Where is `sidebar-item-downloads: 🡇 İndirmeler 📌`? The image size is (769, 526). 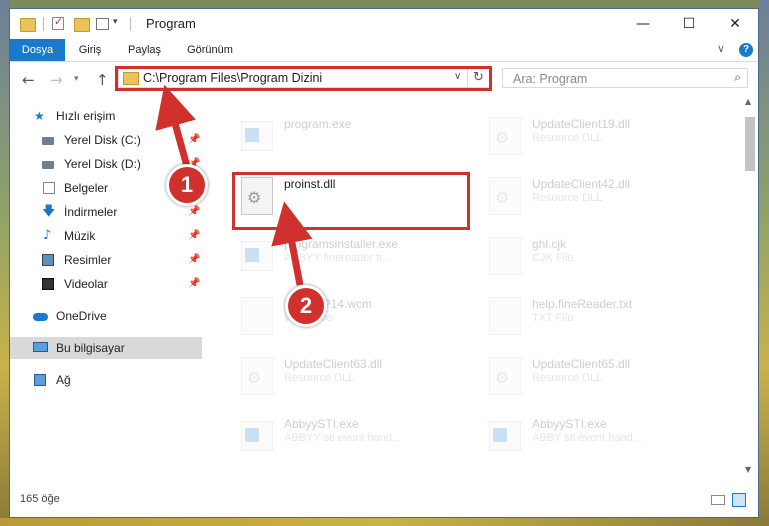
sidebar-item-downloads: 🡇 İndirmeler 📌 is located at coordinates (106, 212).